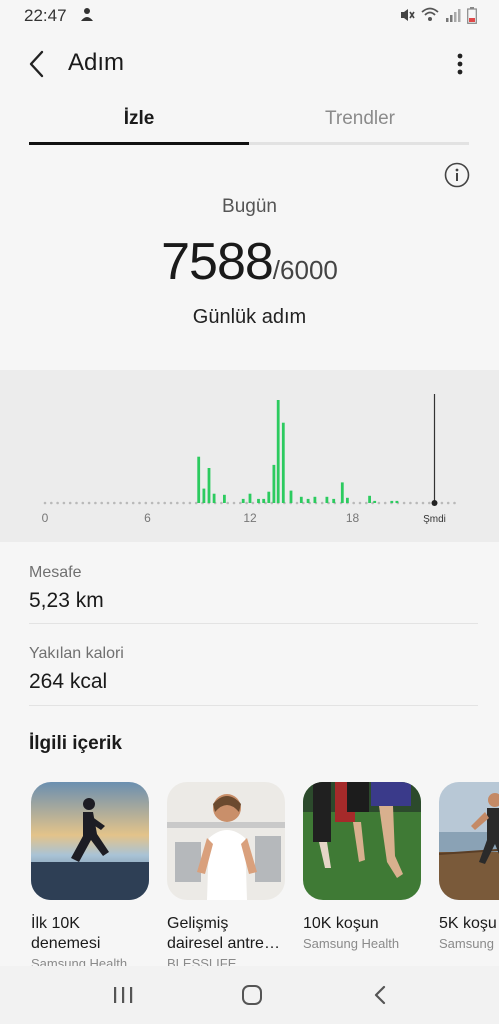  I want to click on today-label: Bugün, so click(249, 206).